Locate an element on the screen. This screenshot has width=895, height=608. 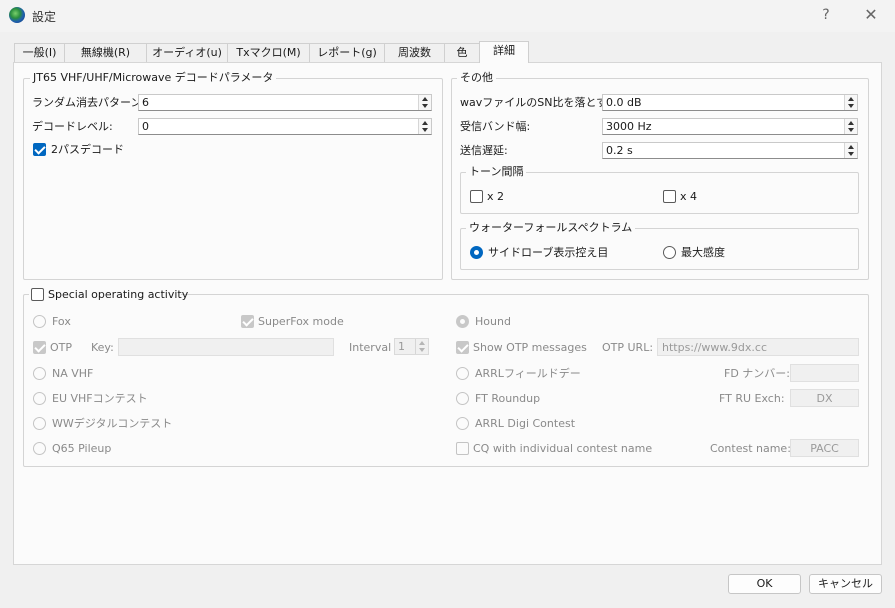
cq-individual-checkbox is located at coordinates (462, 448).